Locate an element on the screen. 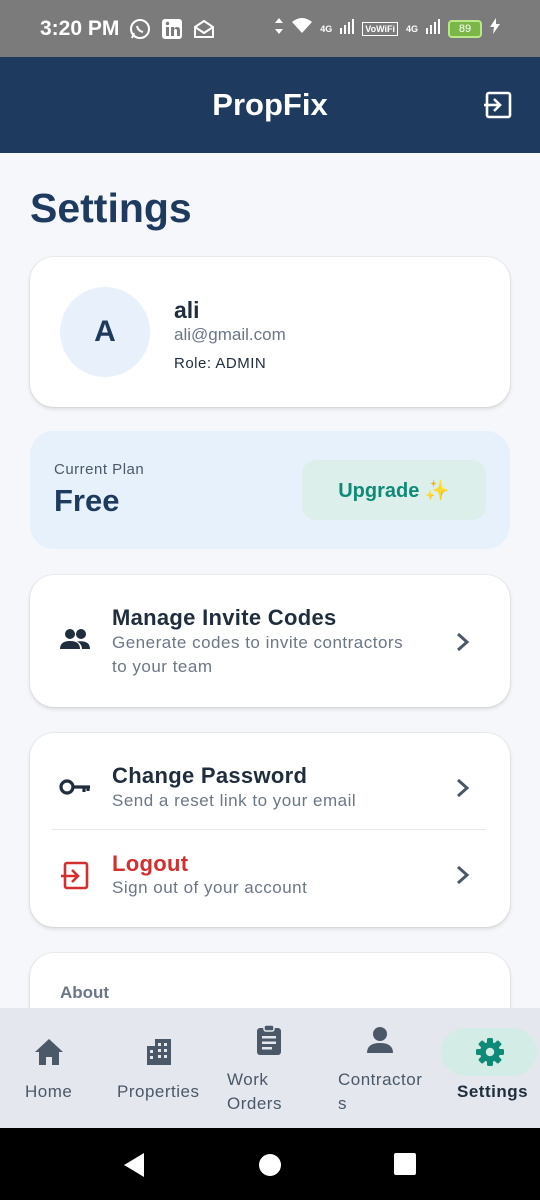  system-nav-bar is located at coordinates (270, 1164).